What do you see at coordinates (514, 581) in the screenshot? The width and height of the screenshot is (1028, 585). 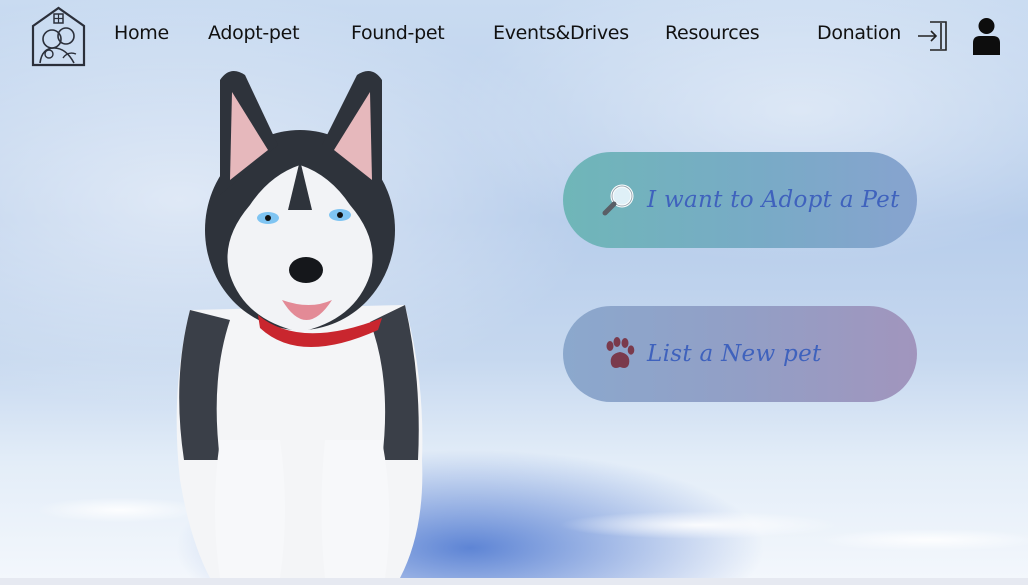 I see `bottom-strip` at bounding box center [514, 581].